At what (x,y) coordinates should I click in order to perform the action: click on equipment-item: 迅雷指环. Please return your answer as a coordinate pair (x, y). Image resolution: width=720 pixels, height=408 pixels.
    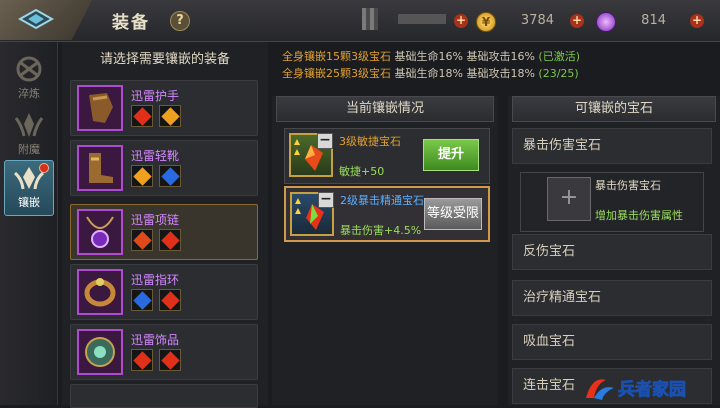
    Looking at the image, I should click on (164, 292).